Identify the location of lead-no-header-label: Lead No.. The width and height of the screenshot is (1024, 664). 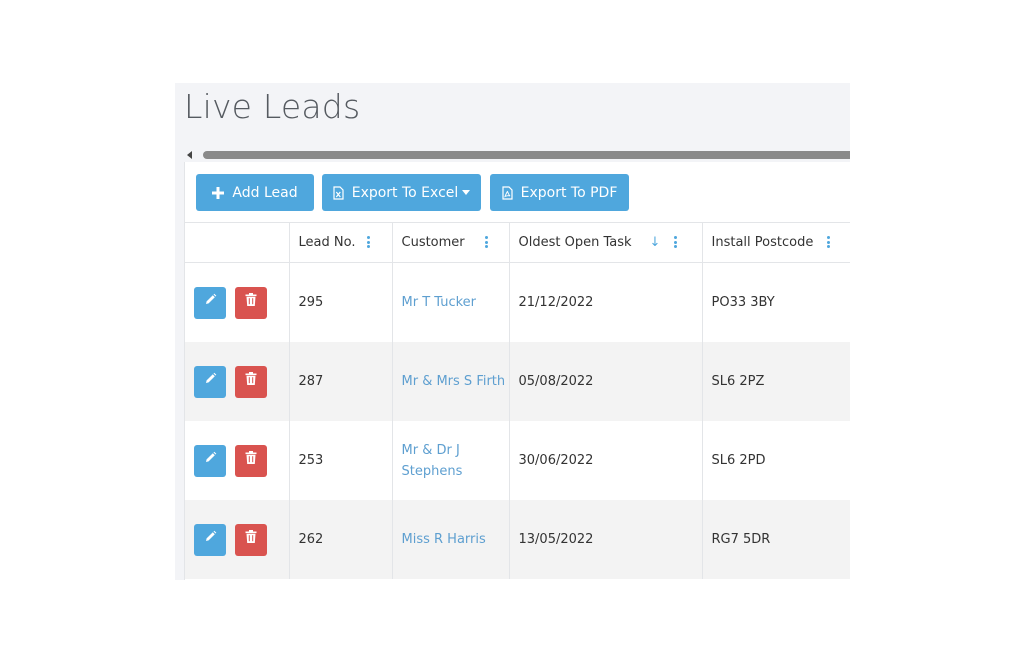
(327, 242).